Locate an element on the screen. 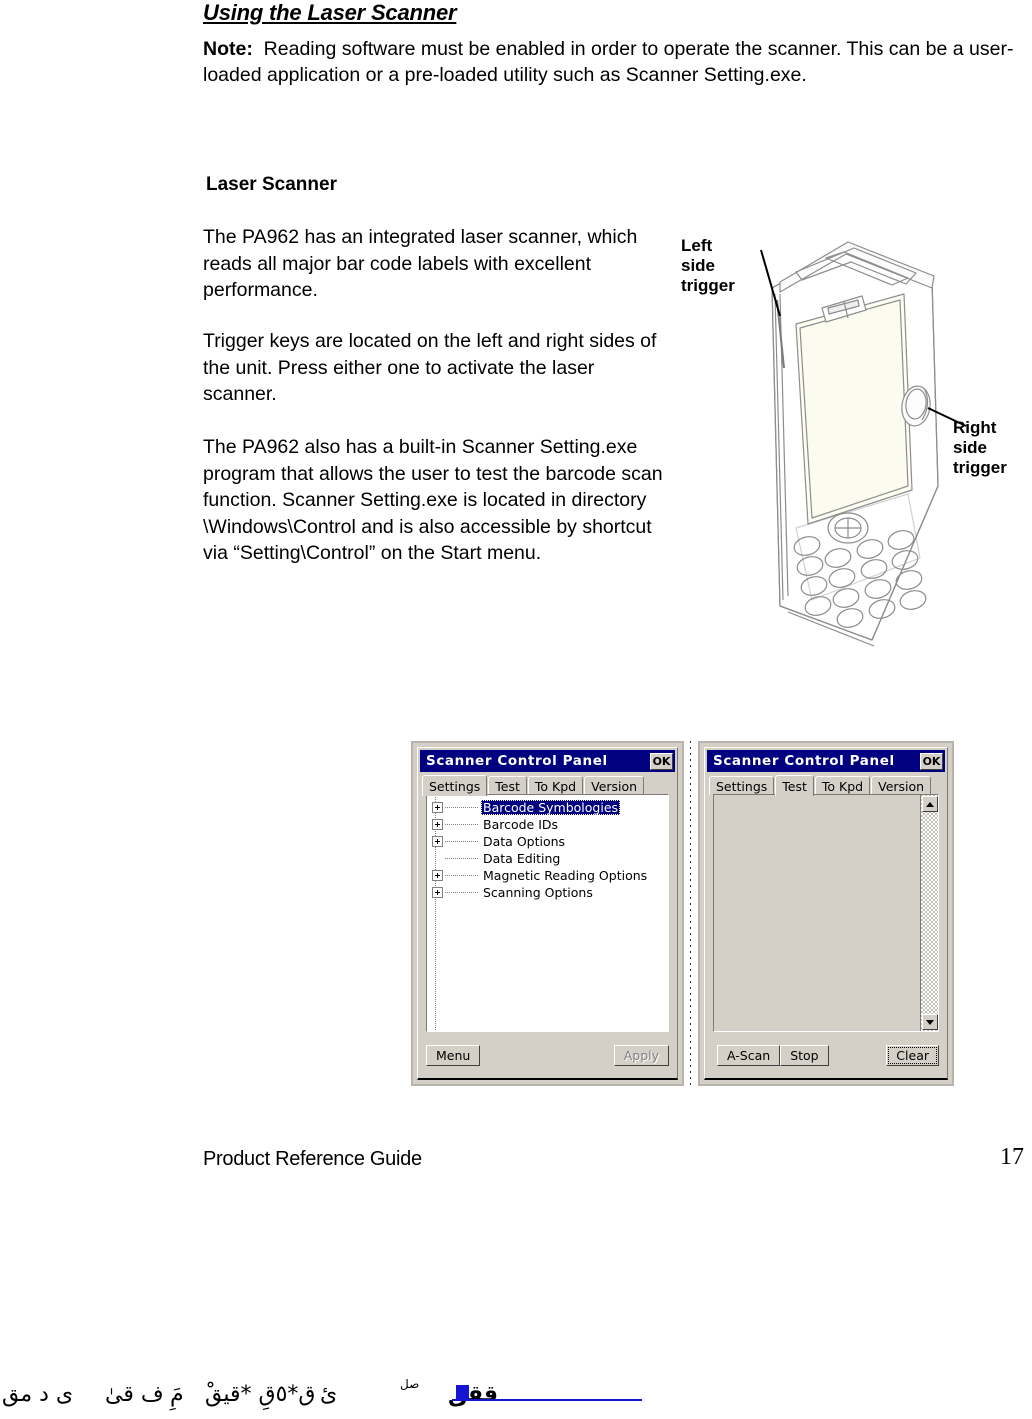 The height and width of the screenshot is (1419, 1032). tree-item-label: Magnetic Reading Options is located at coordinates (565, 875).